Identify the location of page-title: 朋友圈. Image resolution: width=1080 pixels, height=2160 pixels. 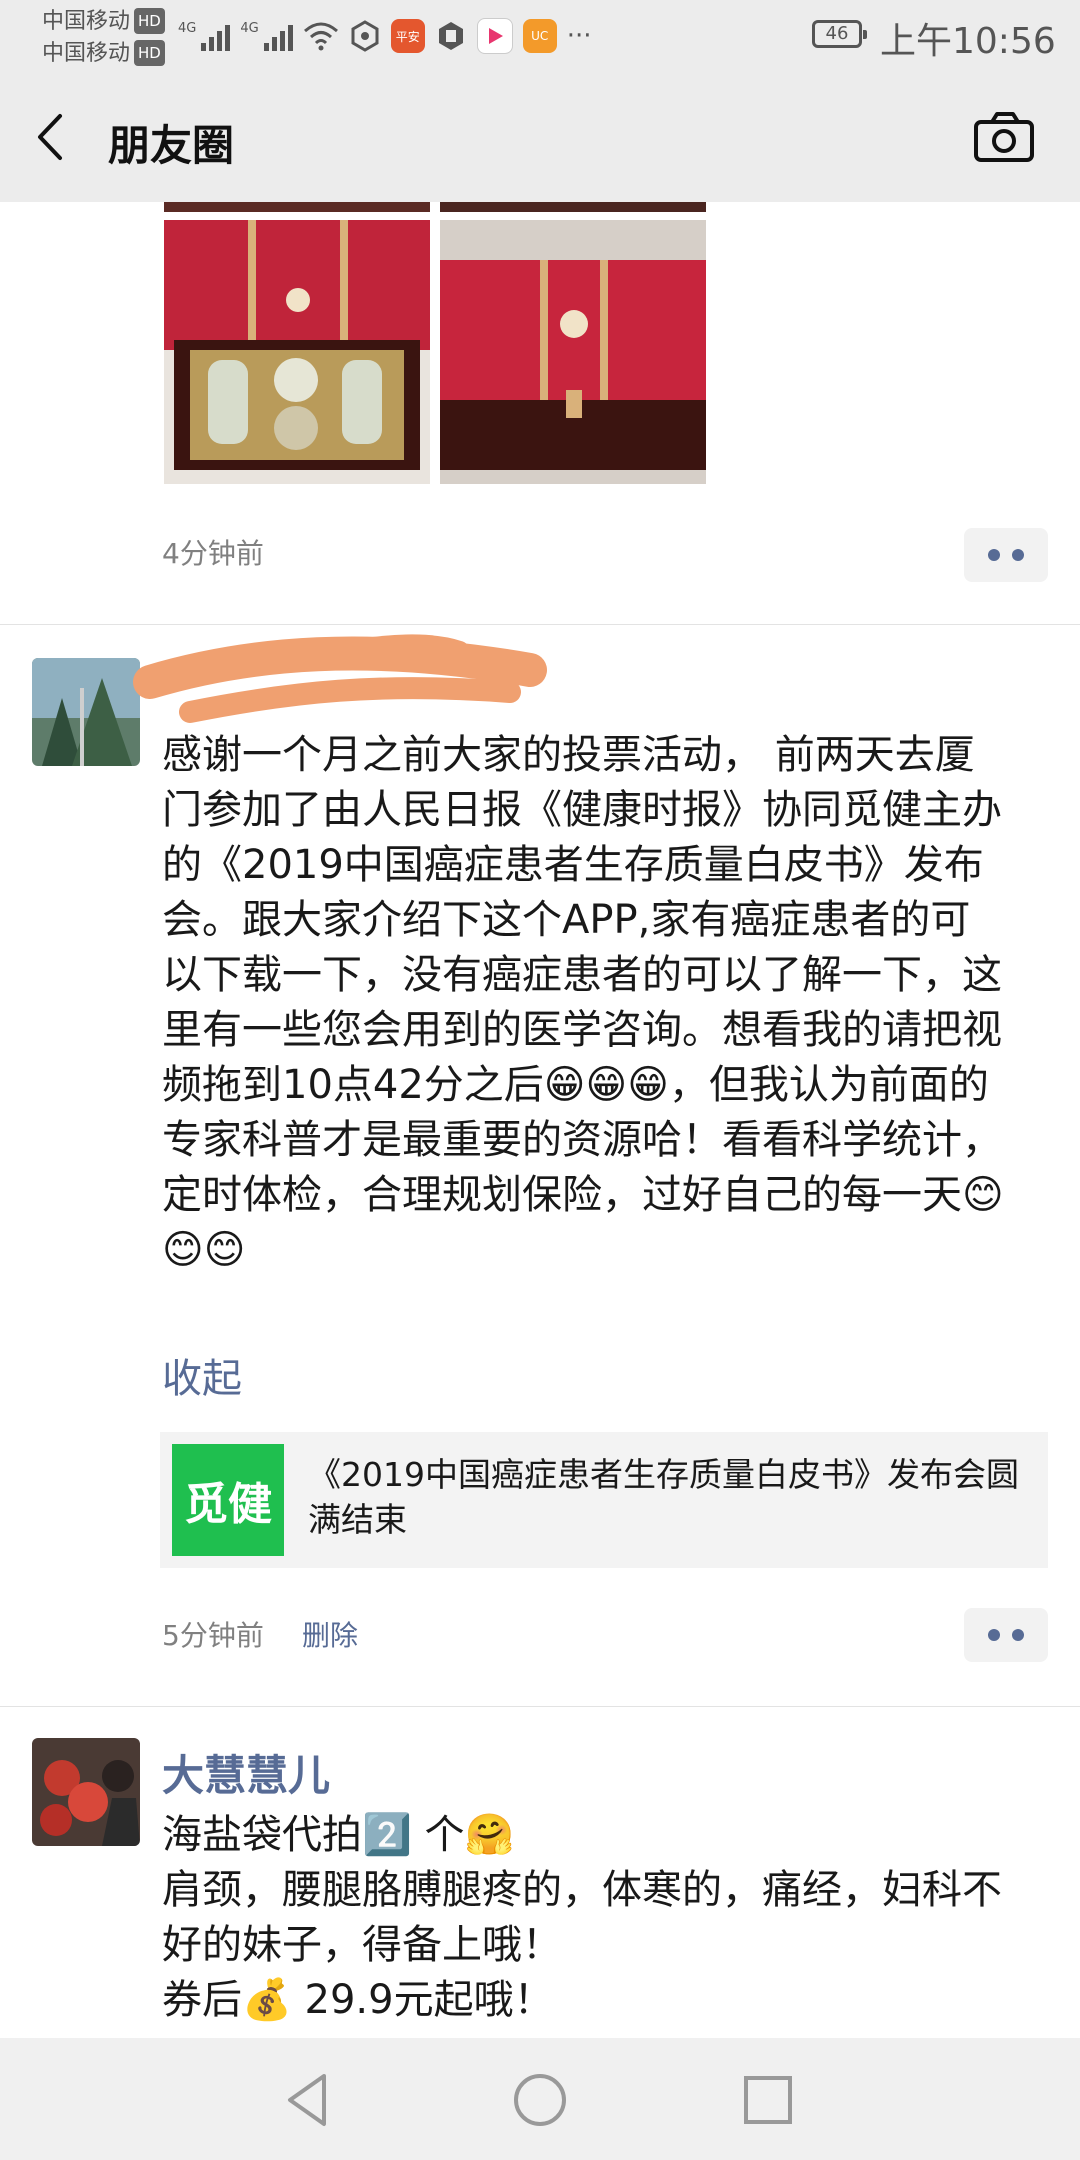
(171, 145).